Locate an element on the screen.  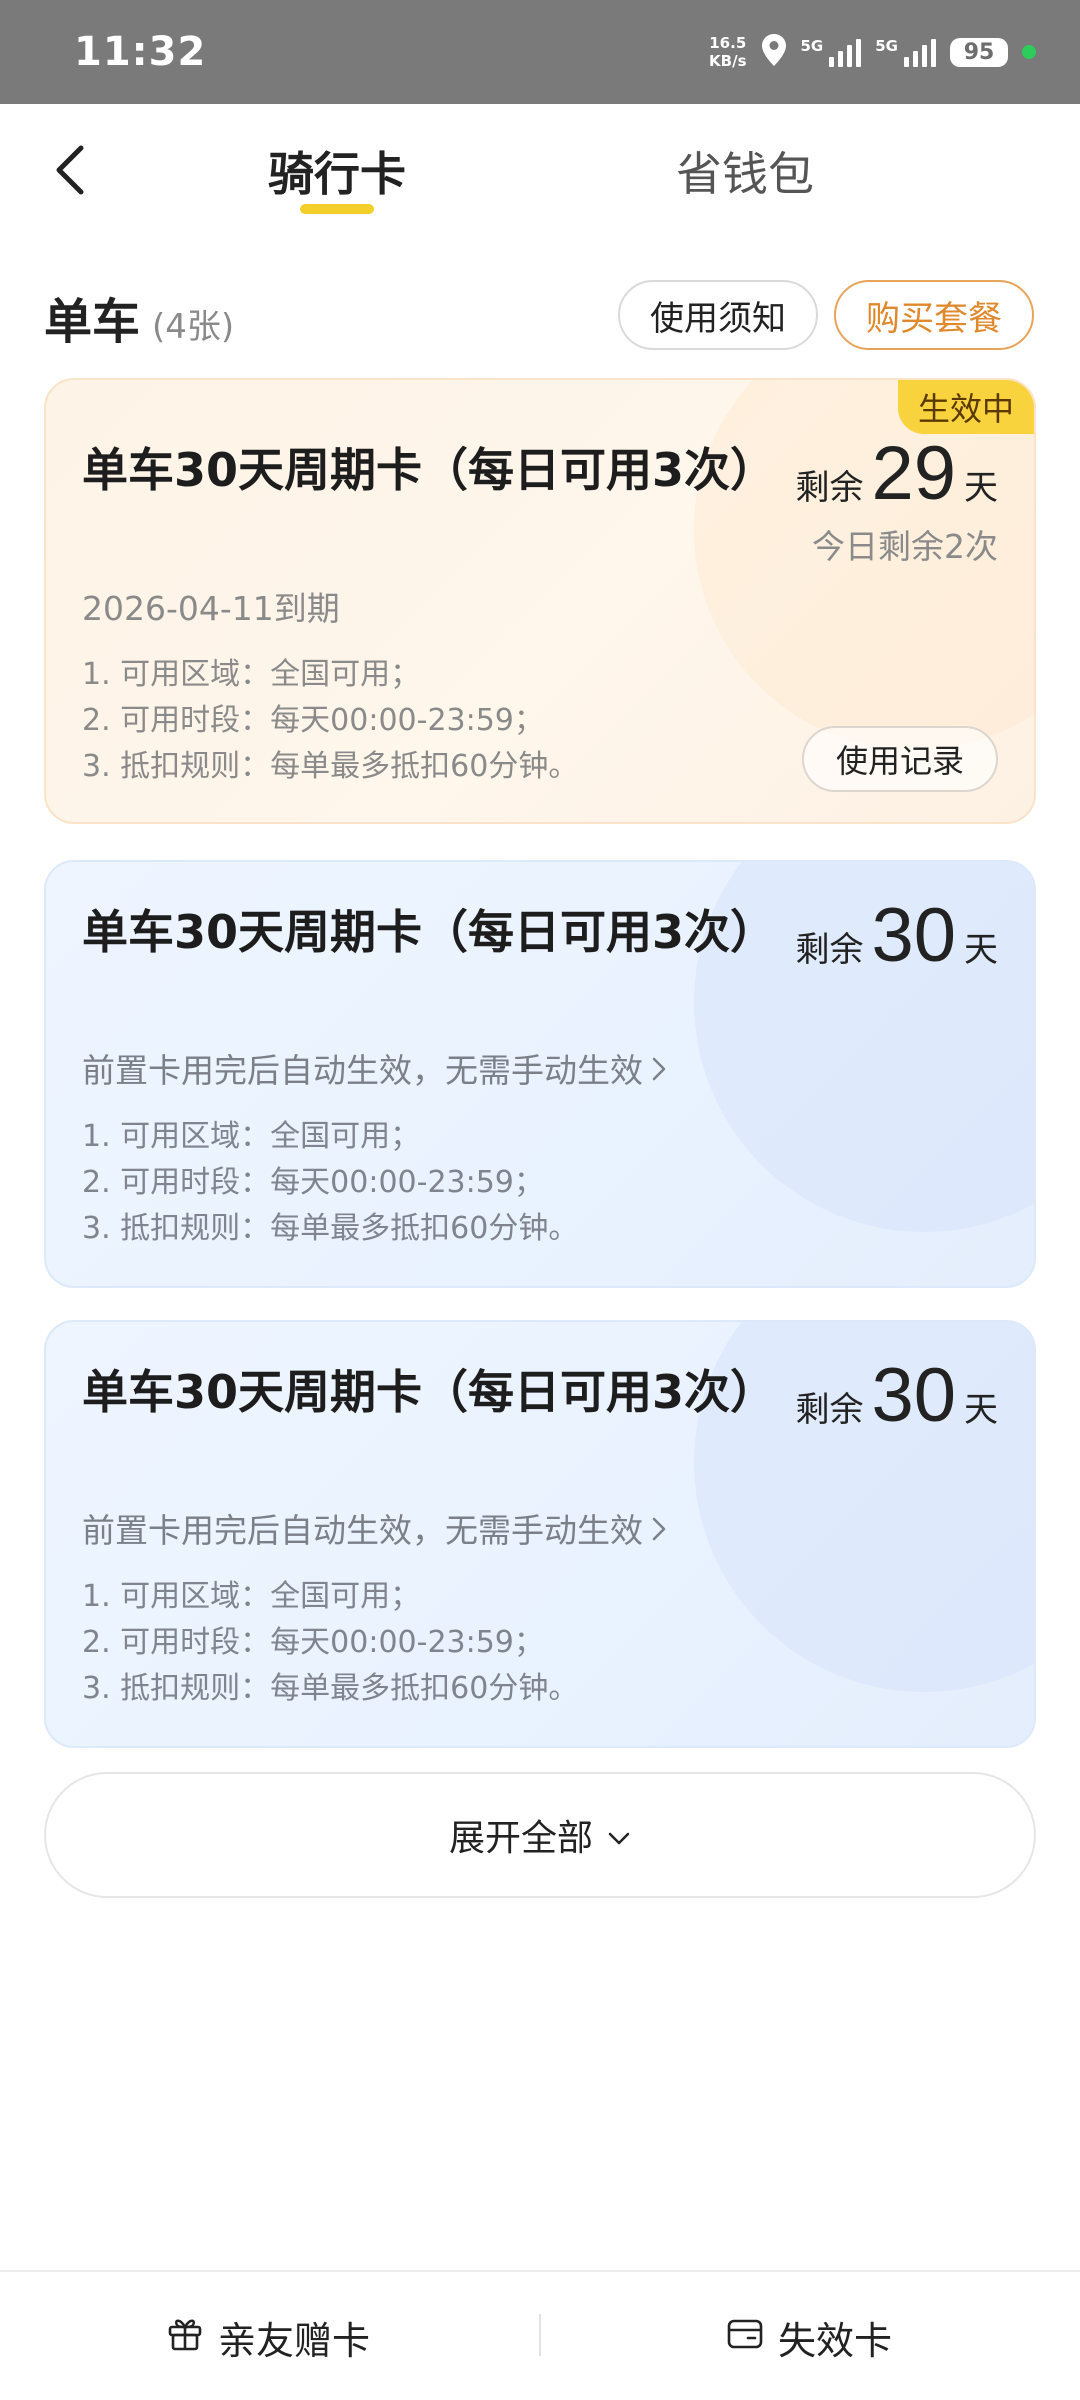
expand-all-button: 展开全部 is located at coordinates (540, 1835).